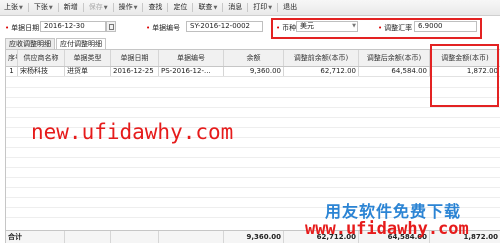 The image size is (500, 243). What do you see at coordinates (163, 28) in the screenshot?
I see `number-label: • 单据编号` at bounding box center [163, 28].